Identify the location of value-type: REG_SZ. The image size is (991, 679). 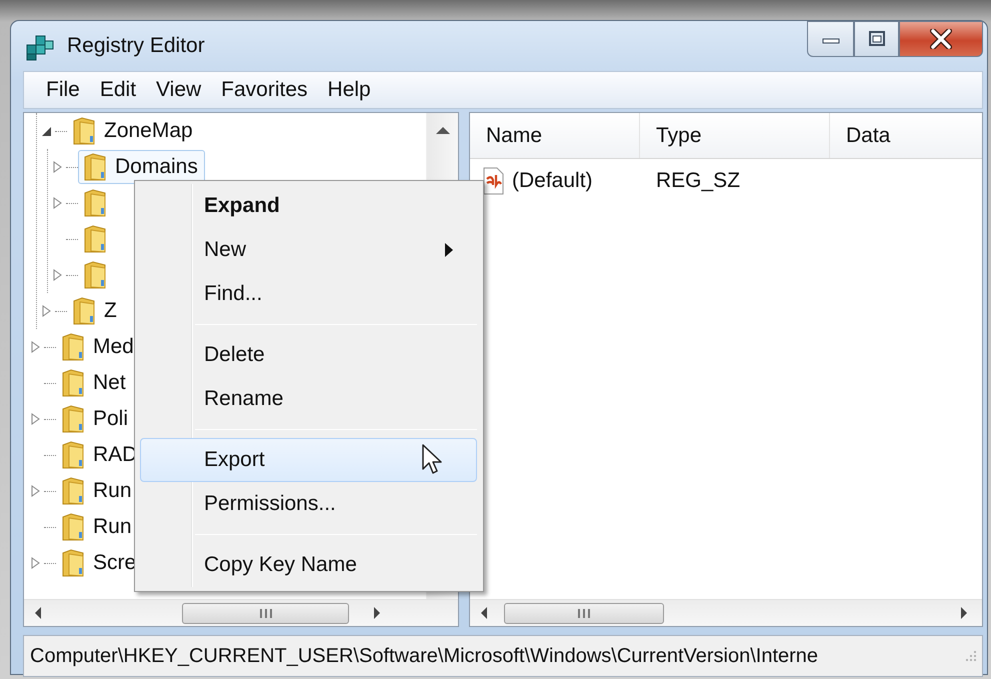
(697, 181).